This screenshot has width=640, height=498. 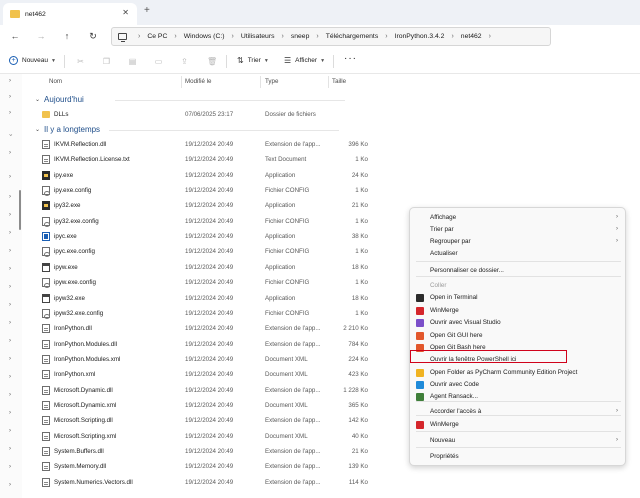 I want to click on back-arrow-icon: ←, so click(x=15, y=36).